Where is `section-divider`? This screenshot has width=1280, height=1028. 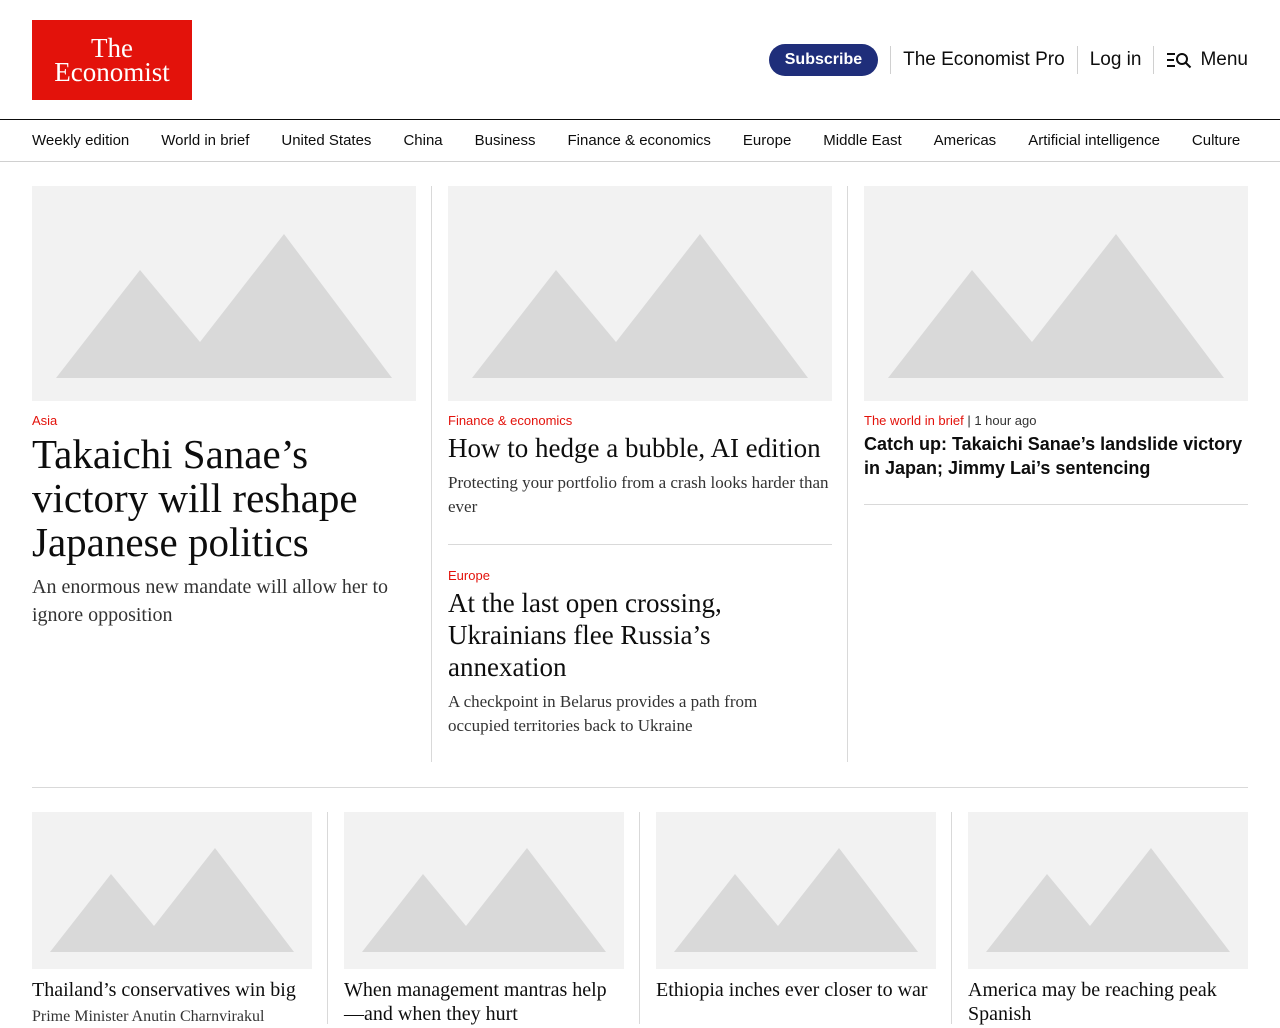
section-divider is located at coordinates (640, 787).